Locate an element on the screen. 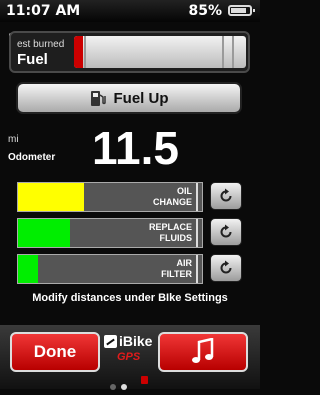 The width and height of the screenshot is (320, 395). service-progress-bar: REPLACE FLUIDS is located at coordinates (110, 233).